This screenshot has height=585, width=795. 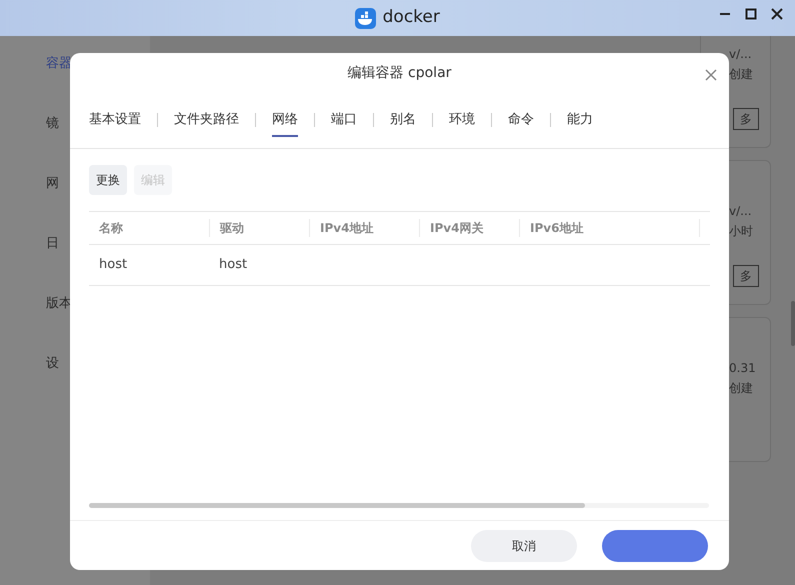 I want to click on column-header: IPv4网关, so click(x=469, y=228).